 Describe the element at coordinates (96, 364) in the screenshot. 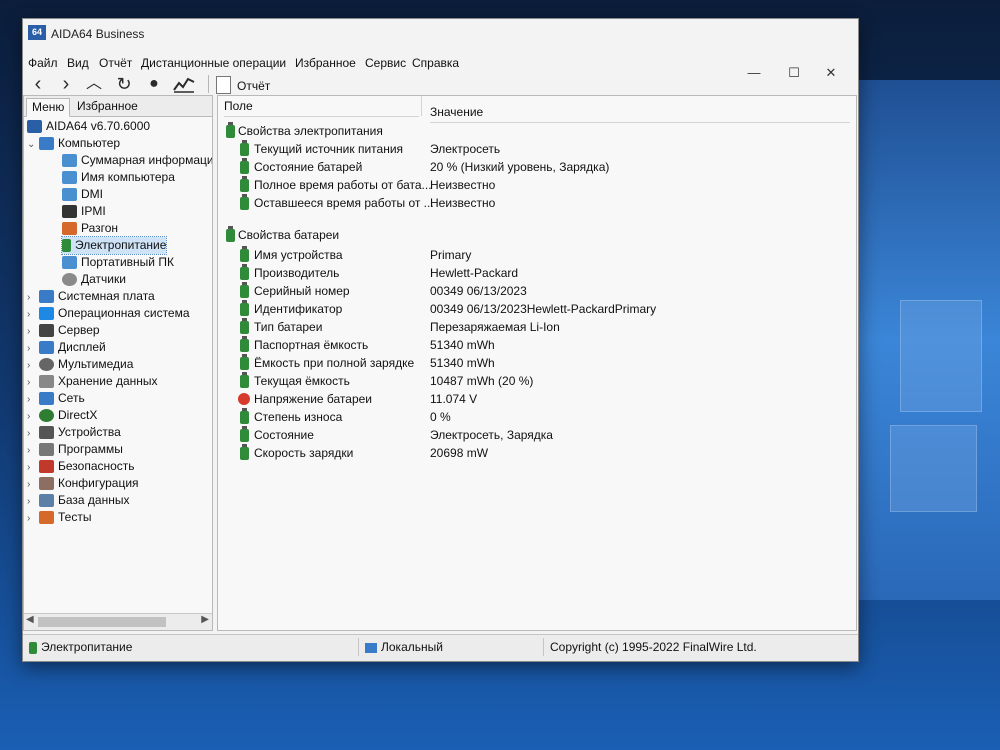

I see `tree-section-label: Мультимедиа` at that location.